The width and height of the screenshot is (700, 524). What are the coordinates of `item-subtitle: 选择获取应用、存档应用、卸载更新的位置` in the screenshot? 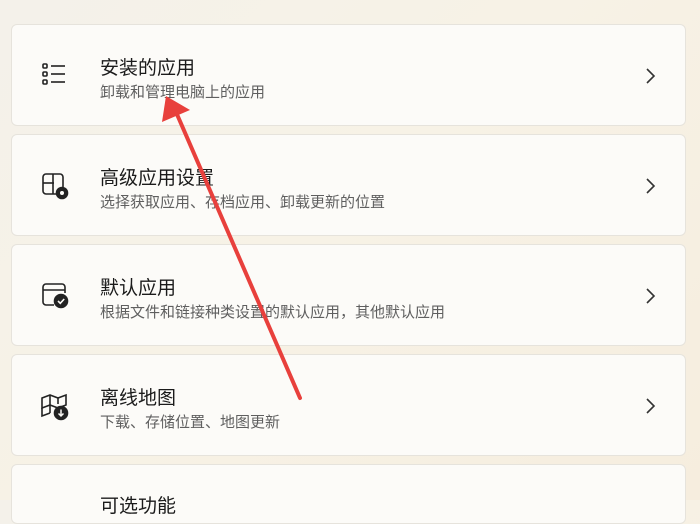 It's located at (243, 202).